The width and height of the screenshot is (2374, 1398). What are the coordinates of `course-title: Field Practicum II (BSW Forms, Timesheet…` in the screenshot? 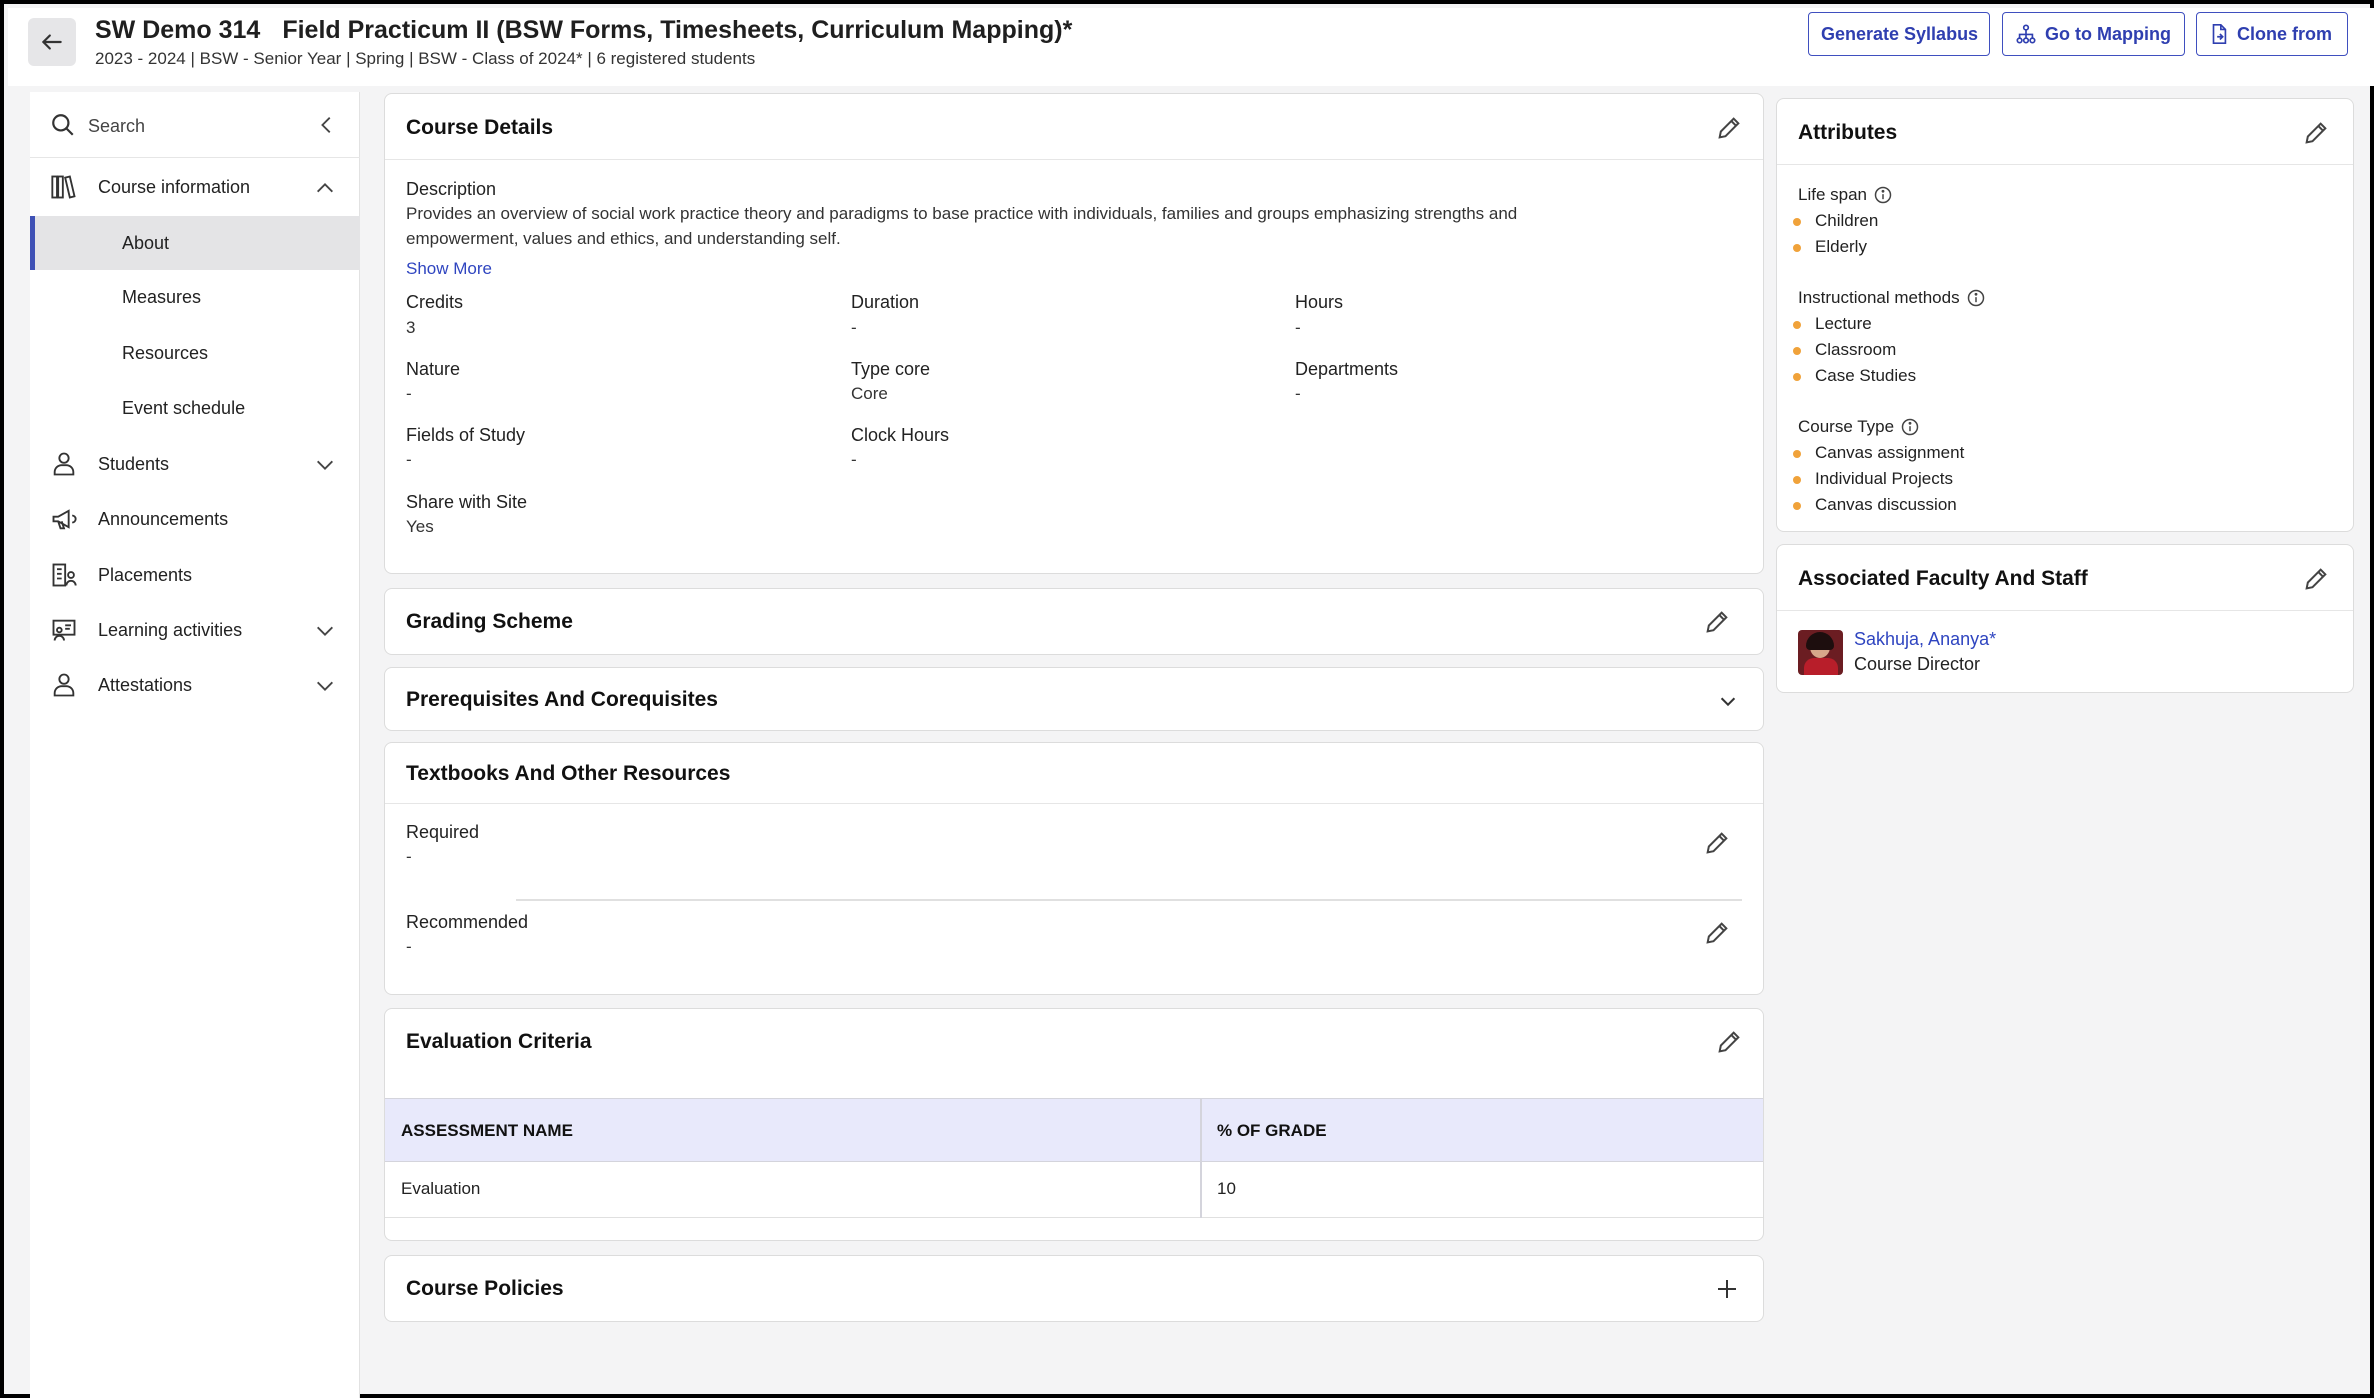 It's located at (677, 30).